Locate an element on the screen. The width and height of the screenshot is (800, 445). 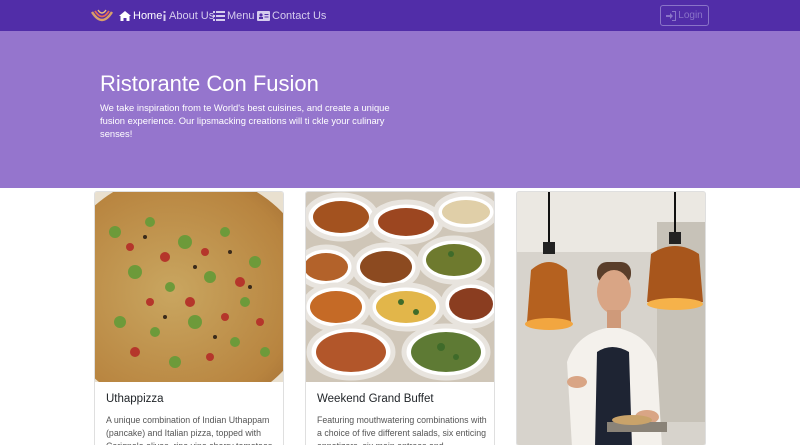
page-title: Ristorante Con Fusion is located at coordinates (209, 83).